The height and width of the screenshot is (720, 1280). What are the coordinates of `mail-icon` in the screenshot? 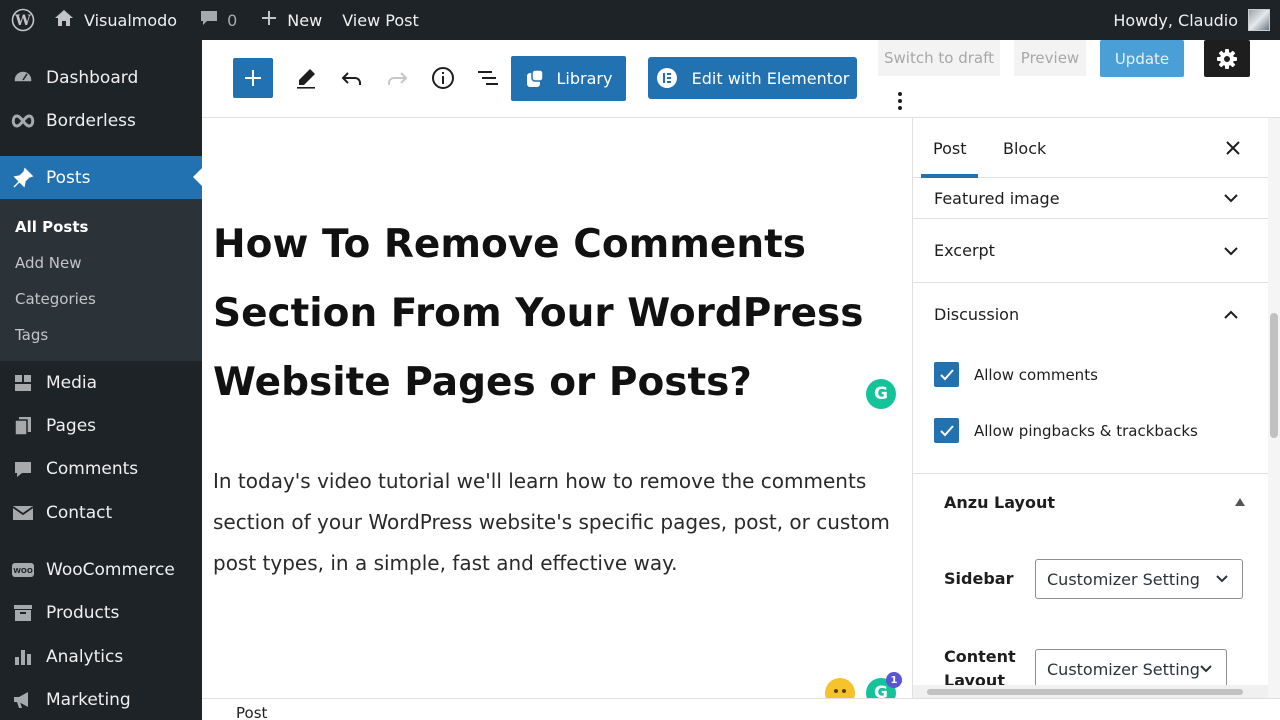 It's located at (23, 513).